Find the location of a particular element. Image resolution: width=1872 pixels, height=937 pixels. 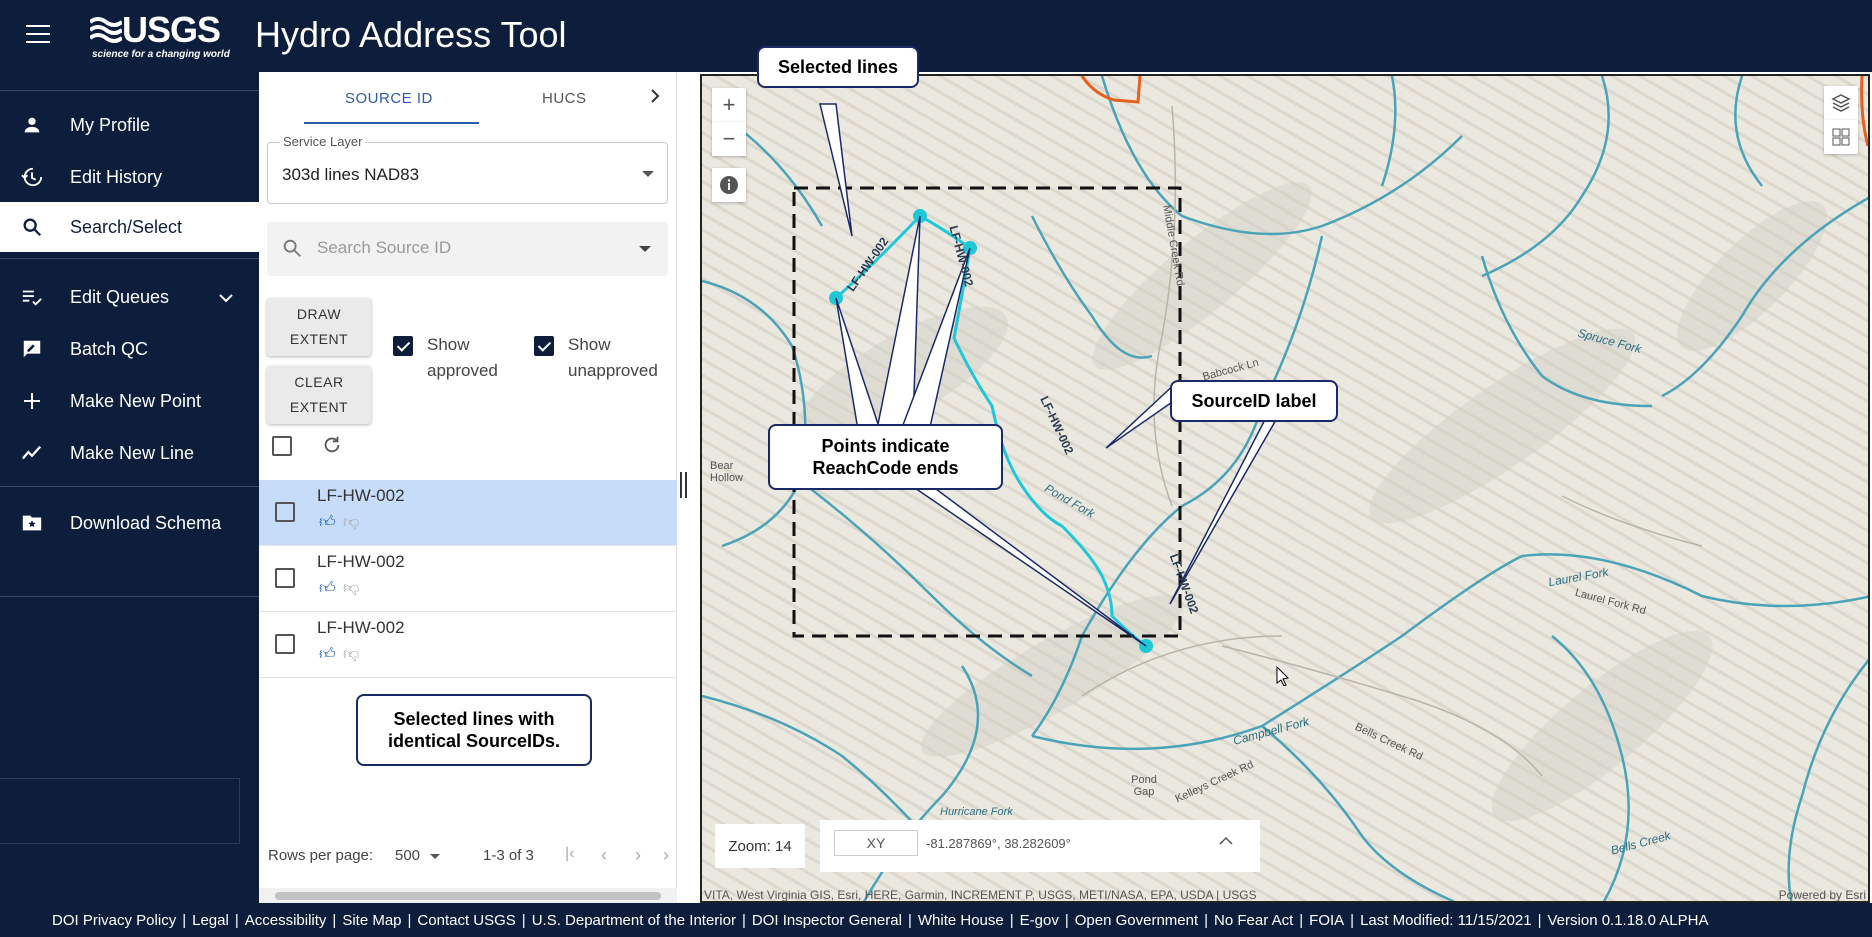

first-page-icon: |‹ is located at coordinates (569, 854).